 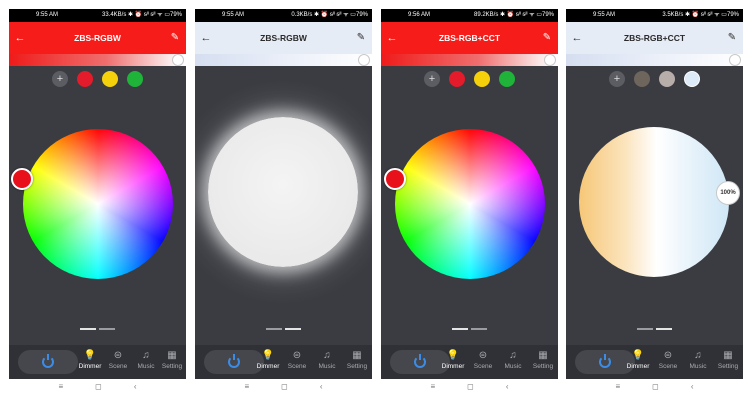 I want to click on white-light-ball, so click(x=283, y=192).